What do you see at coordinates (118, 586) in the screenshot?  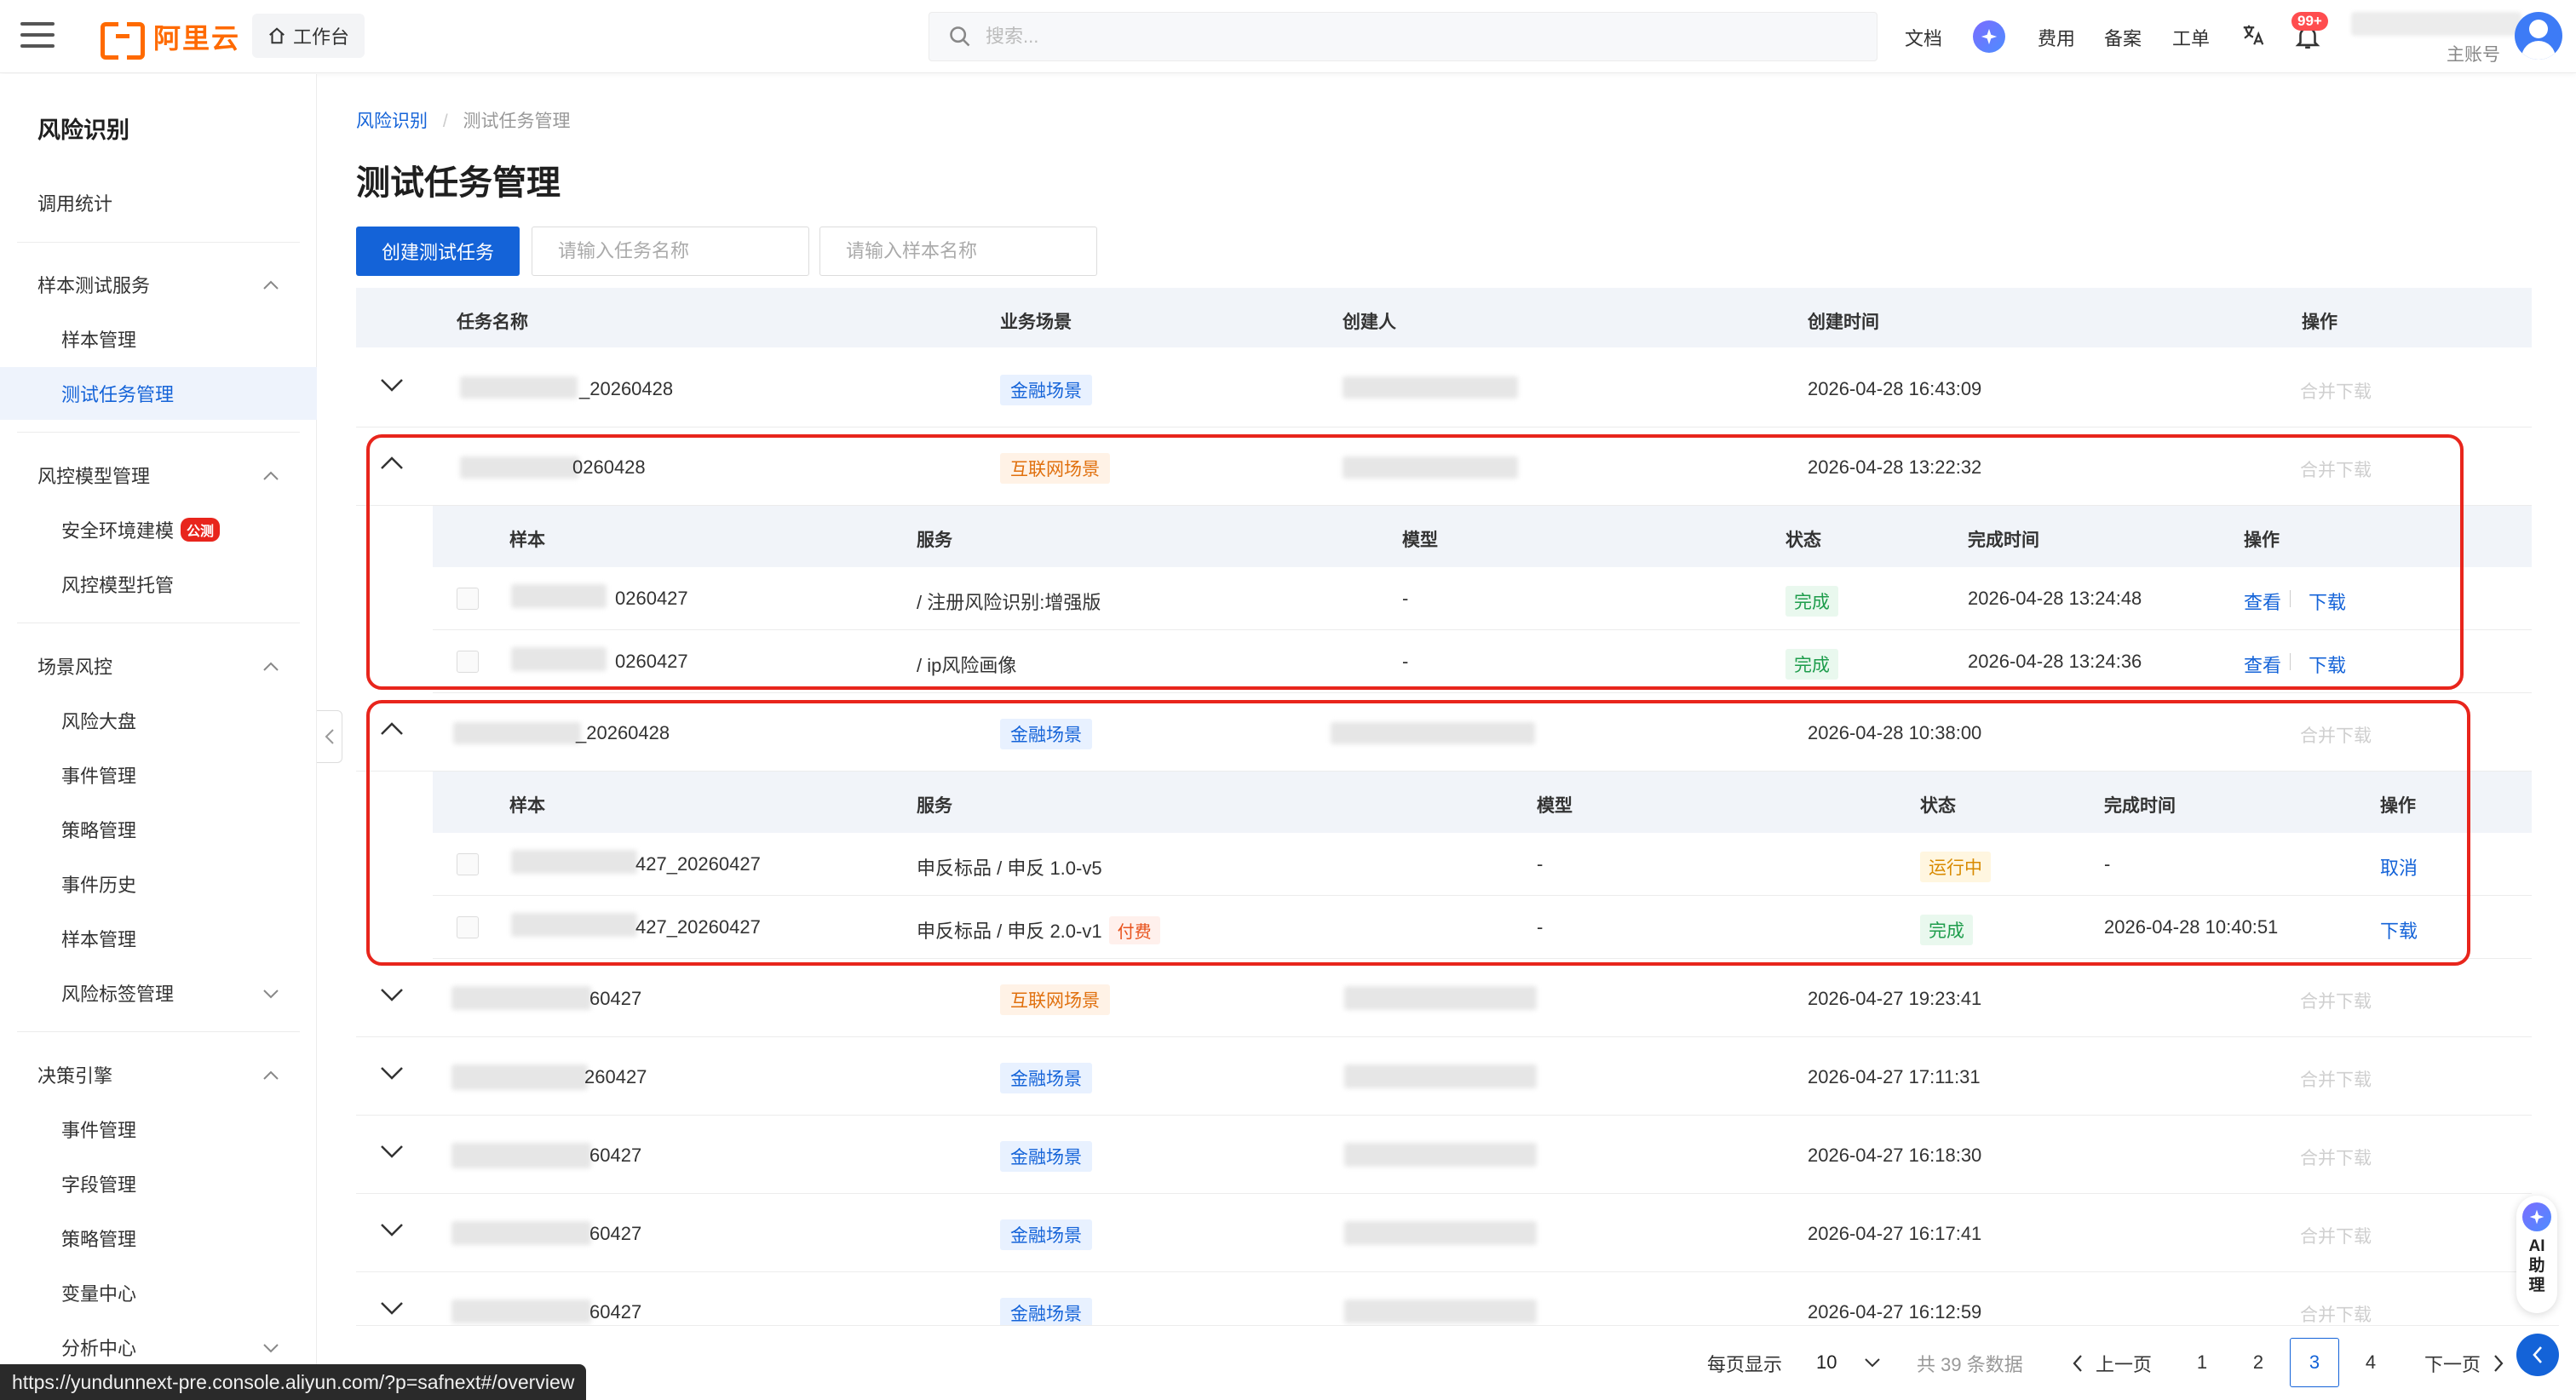 I see `sidebar-item-label: 风控模型托管` at bounding box center [118, 586].